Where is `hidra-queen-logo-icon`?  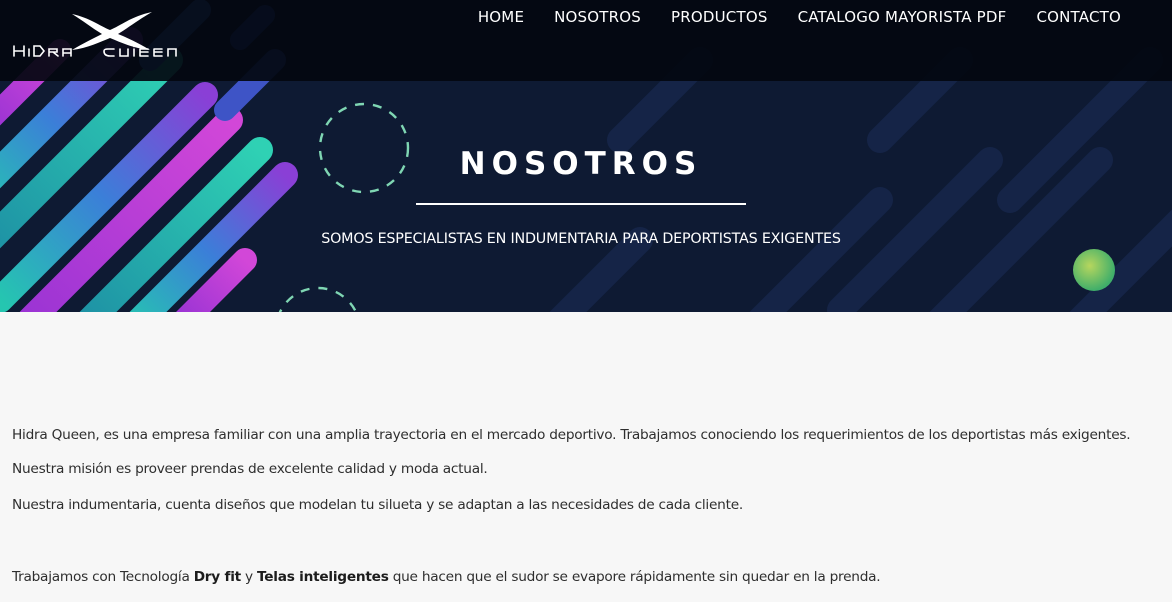 hidra-queen-logo-icon is located at coordinates (95, 34).